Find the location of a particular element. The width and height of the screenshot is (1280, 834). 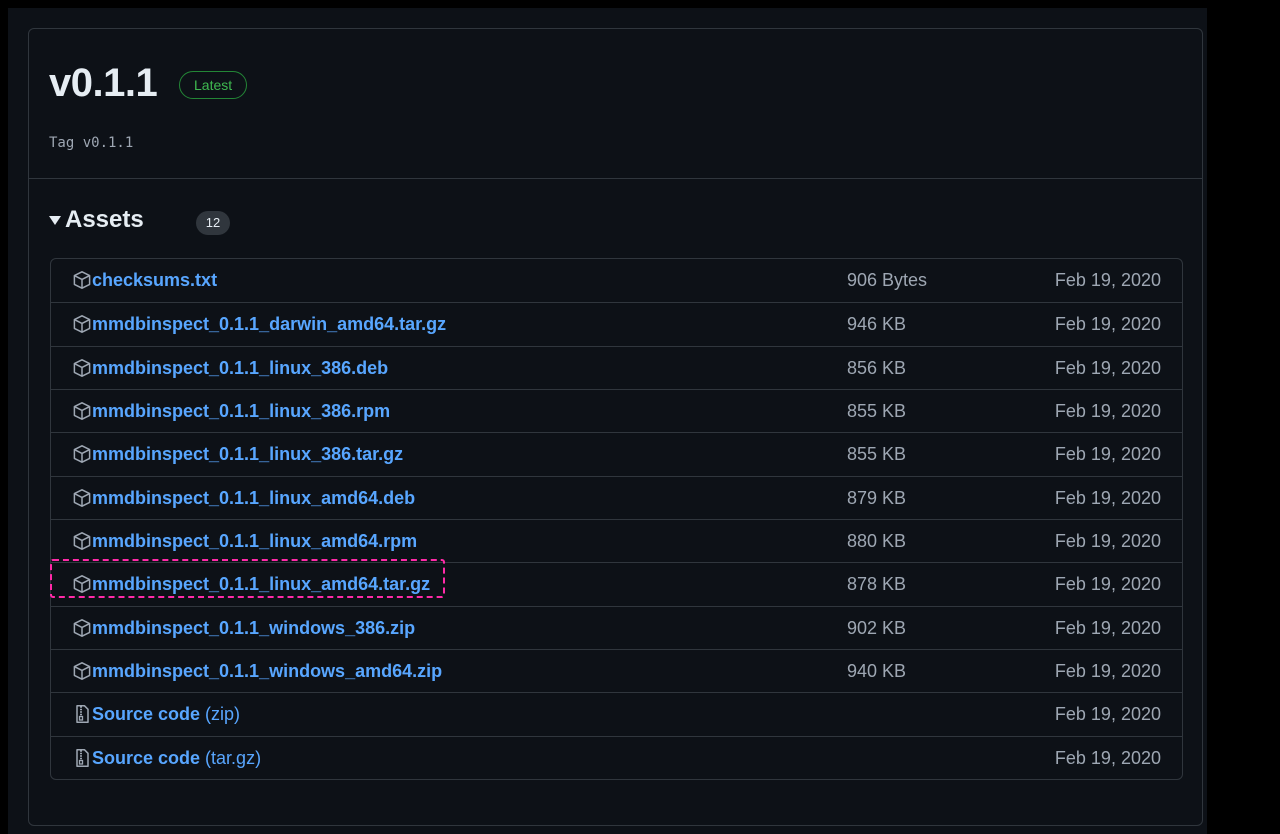

assets-toggle: Assets 12 is located at coordinates (249, 222).